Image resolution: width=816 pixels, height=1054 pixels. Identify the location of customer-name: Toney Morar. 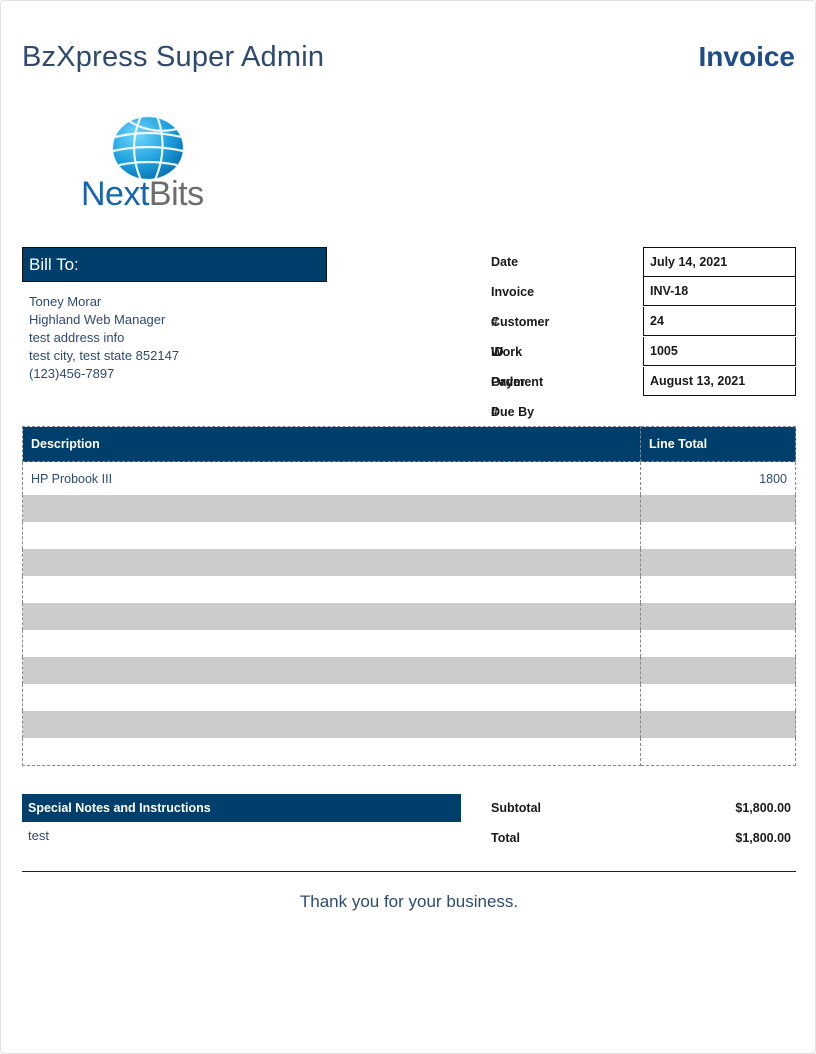
(65, 301).